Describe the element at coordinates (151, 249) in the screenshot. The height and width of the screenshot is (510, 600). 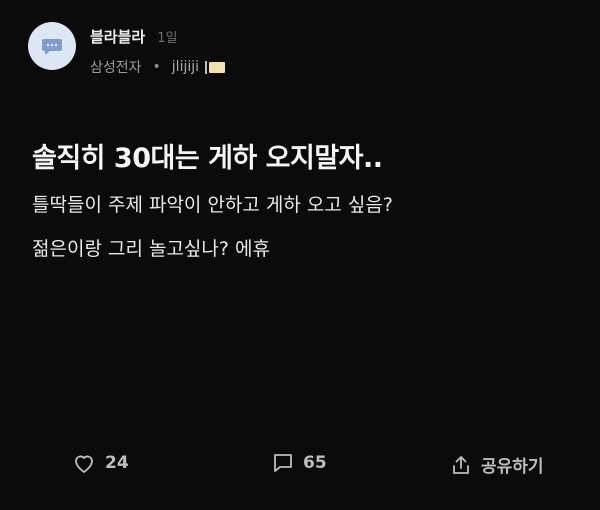
I see `post-body-line: 젊은이랑 그리 놀고싶나? 에휴` at that location.